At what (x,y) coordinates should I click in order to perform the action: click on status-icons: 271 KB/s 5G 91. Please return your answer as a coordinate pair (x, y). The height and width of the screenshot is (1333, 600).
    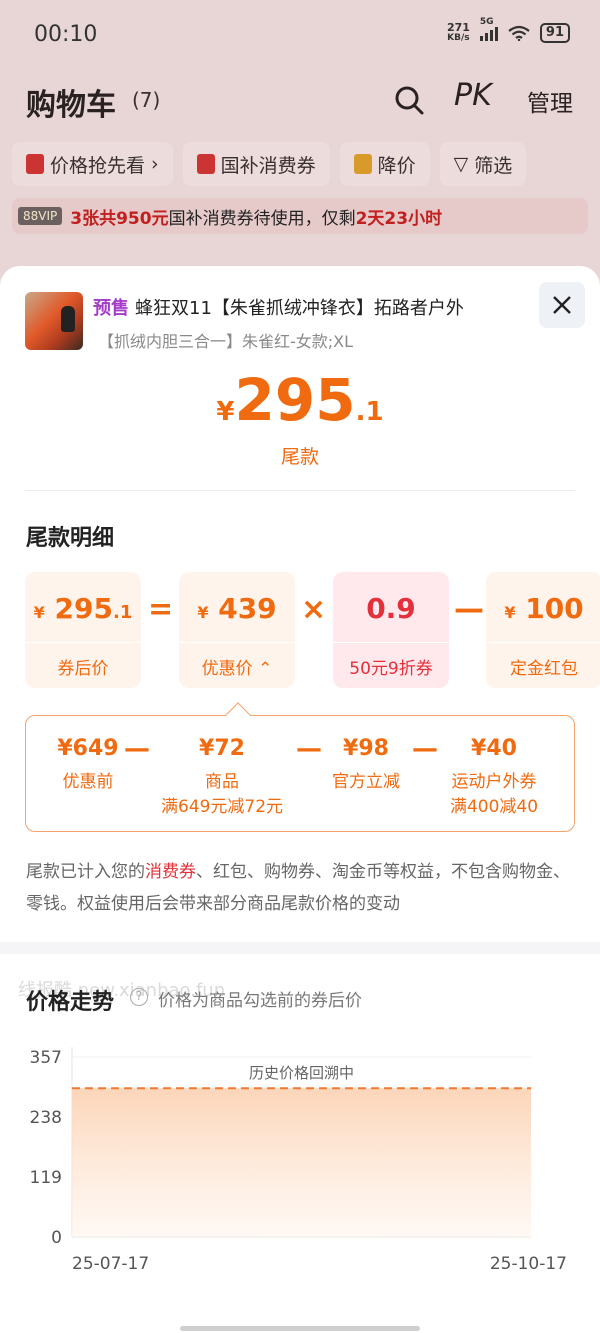
    Looking at the image, I should click on (508, 30).